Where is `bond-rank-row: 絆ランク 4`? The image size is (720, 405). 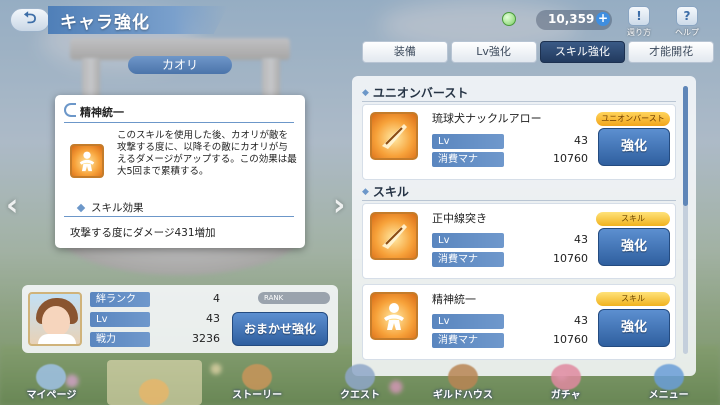 bond-rank-row: 絆ランク 4 is located at coordinates (155, 299).